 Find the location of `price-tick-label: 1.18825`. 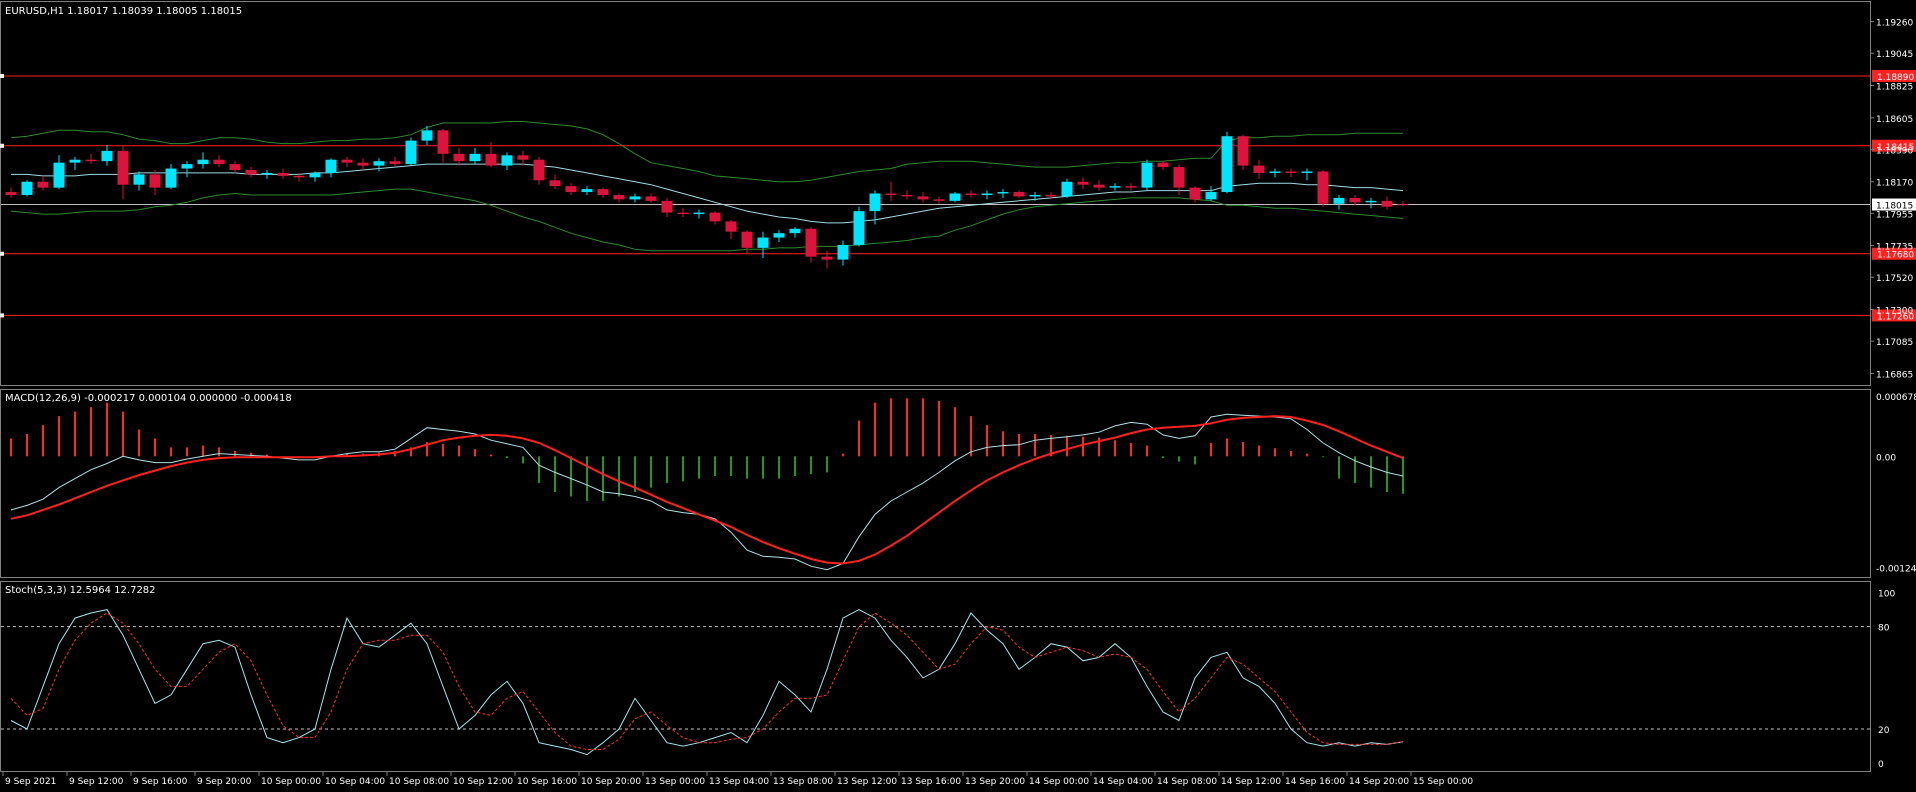

price-tick-label: 1.18825 is located at coordinates (1894, 88).